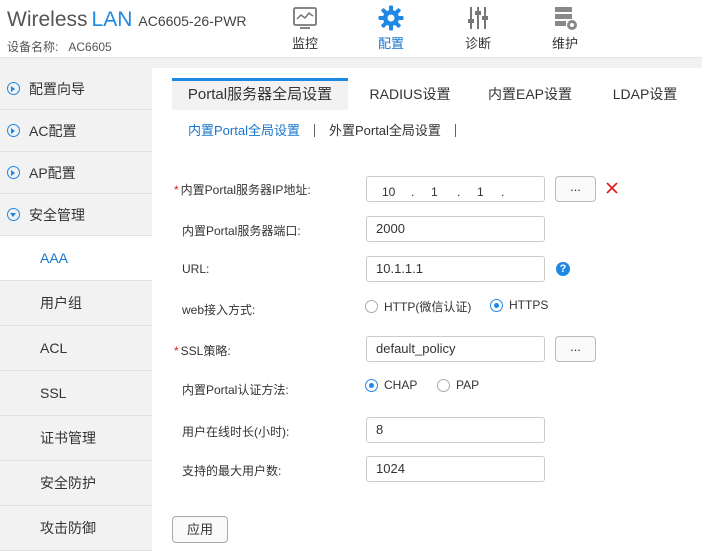 This screenshot has width=702, height=551. I want to click on sidebar-subitem-label: 攻击防御, so click(68, 528).